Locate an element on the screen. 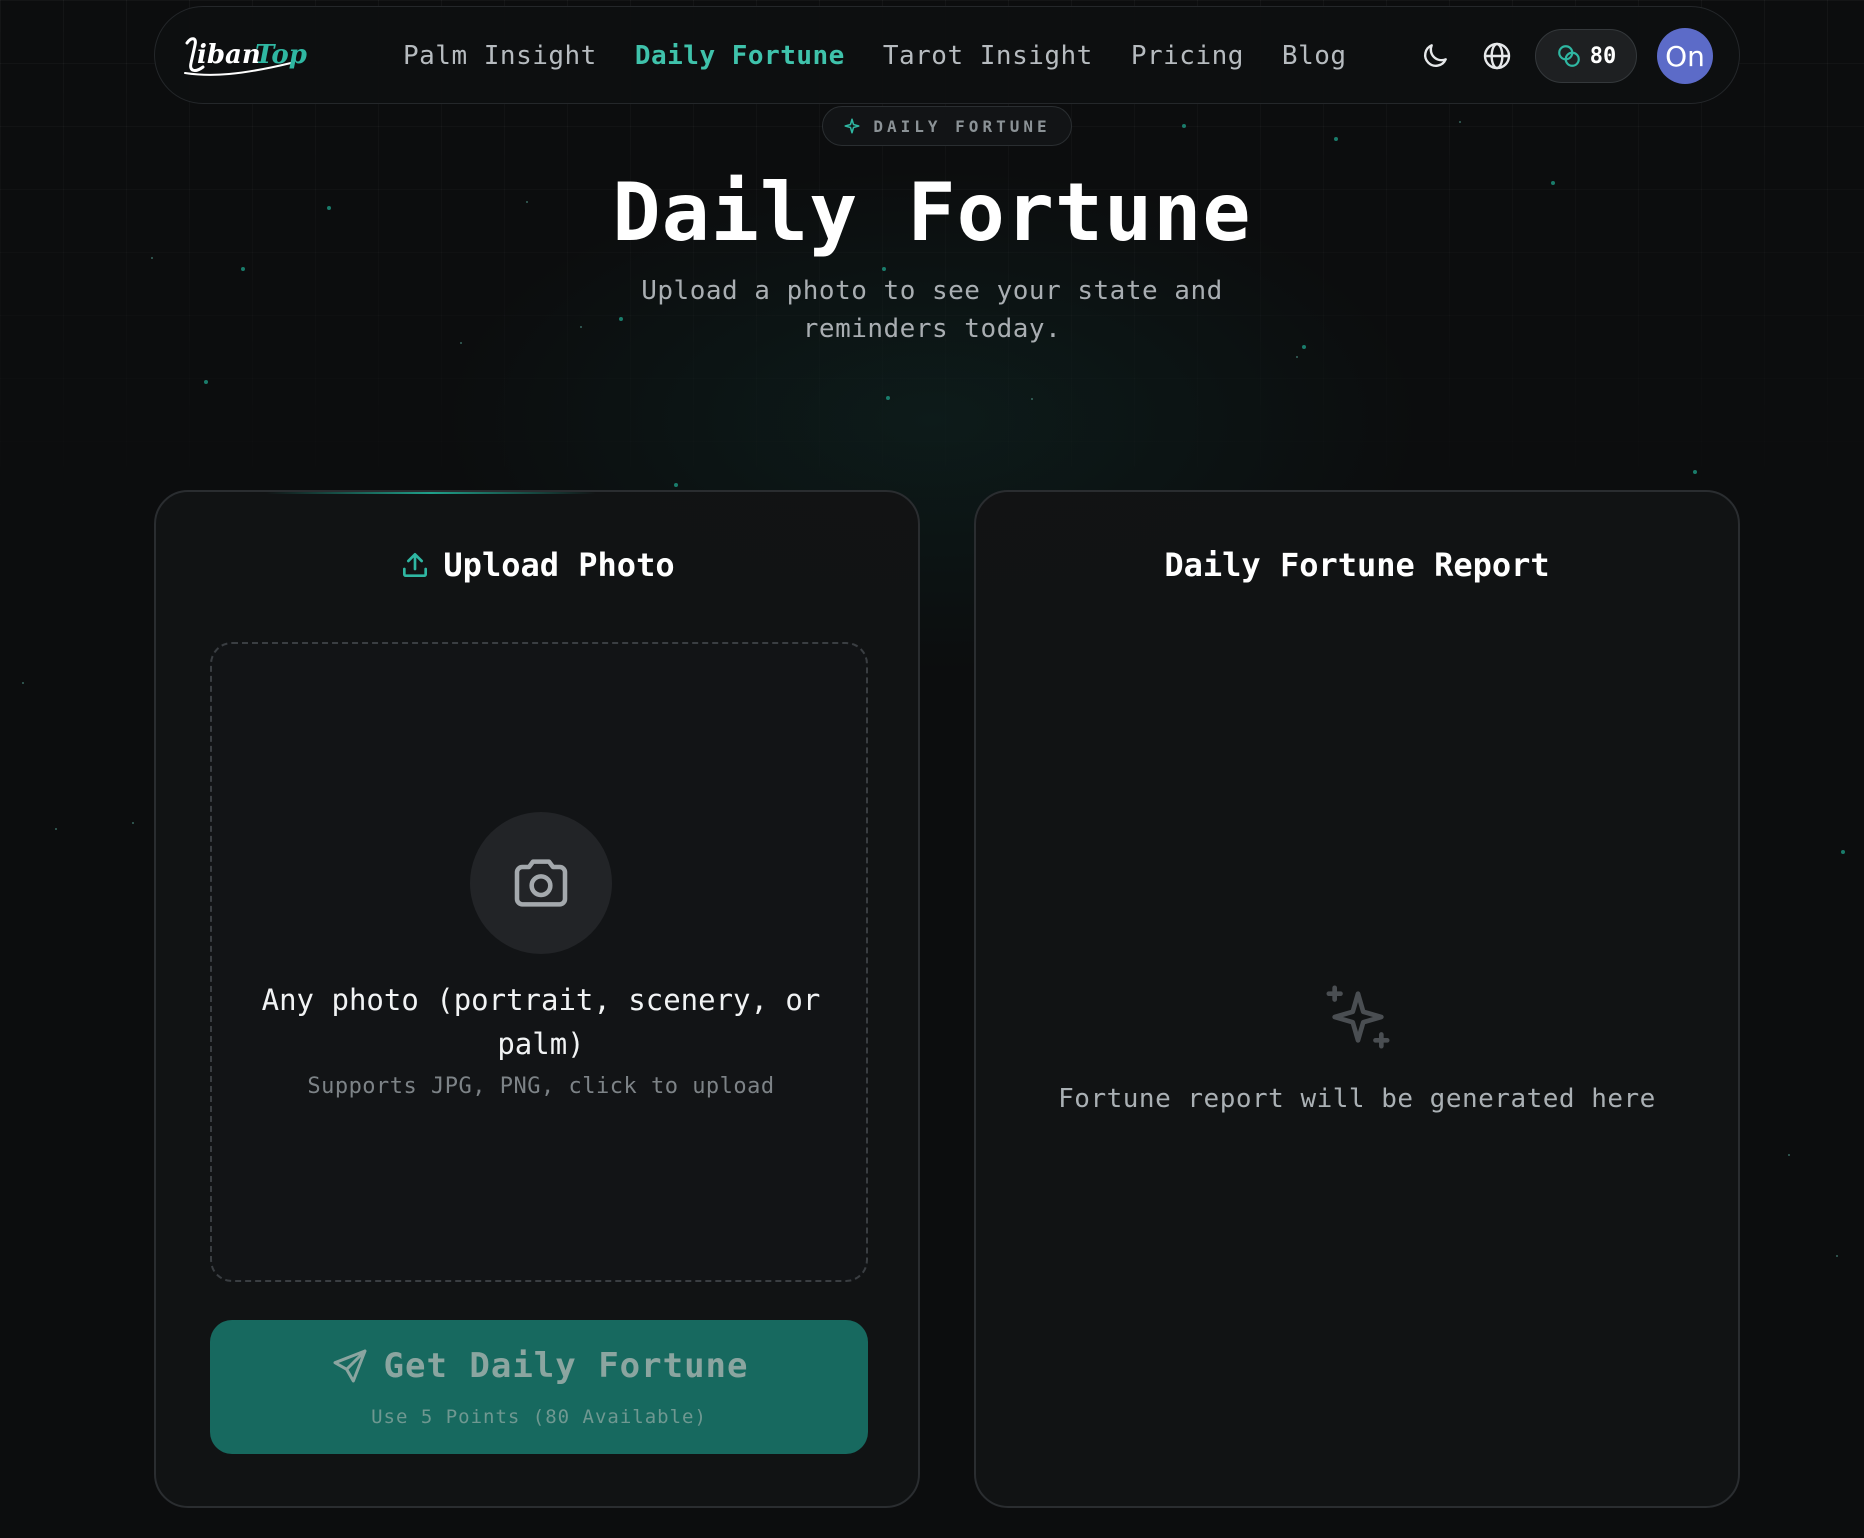 The image size is (1864, 1538). send-icon is located at coordinates (349, 1366).